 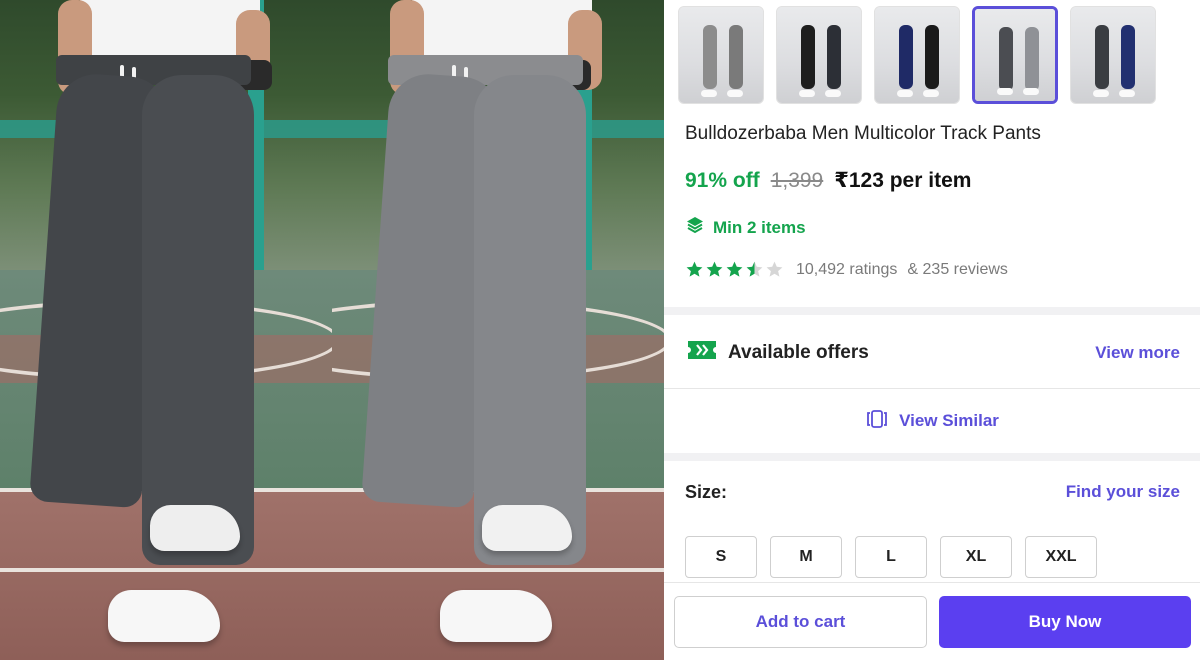 What do you see at coordinates (759, 227) in the screenshot?
I see `min-quantity-label: Min 2 items` at bounding box center [759, 227].